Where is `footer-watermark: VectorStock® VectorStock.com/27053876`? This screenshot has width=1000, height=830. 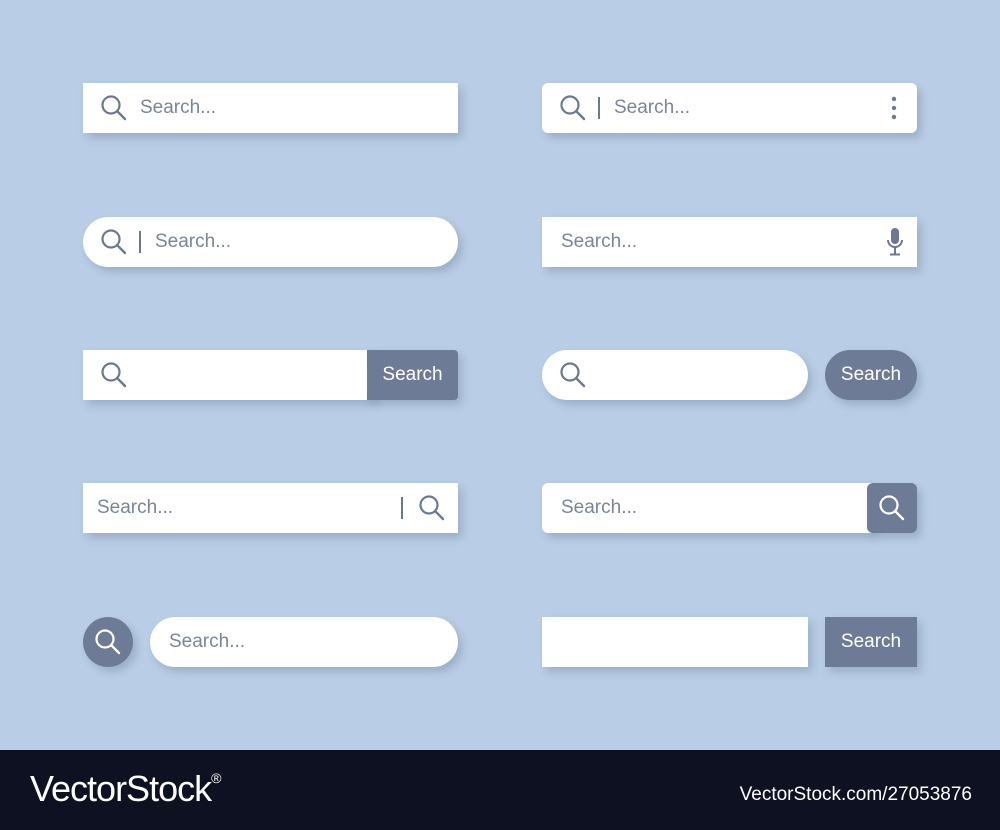
footer-watermark: VectorStock® VectorStock.com/27053876 is located at coordinates (500, 790).